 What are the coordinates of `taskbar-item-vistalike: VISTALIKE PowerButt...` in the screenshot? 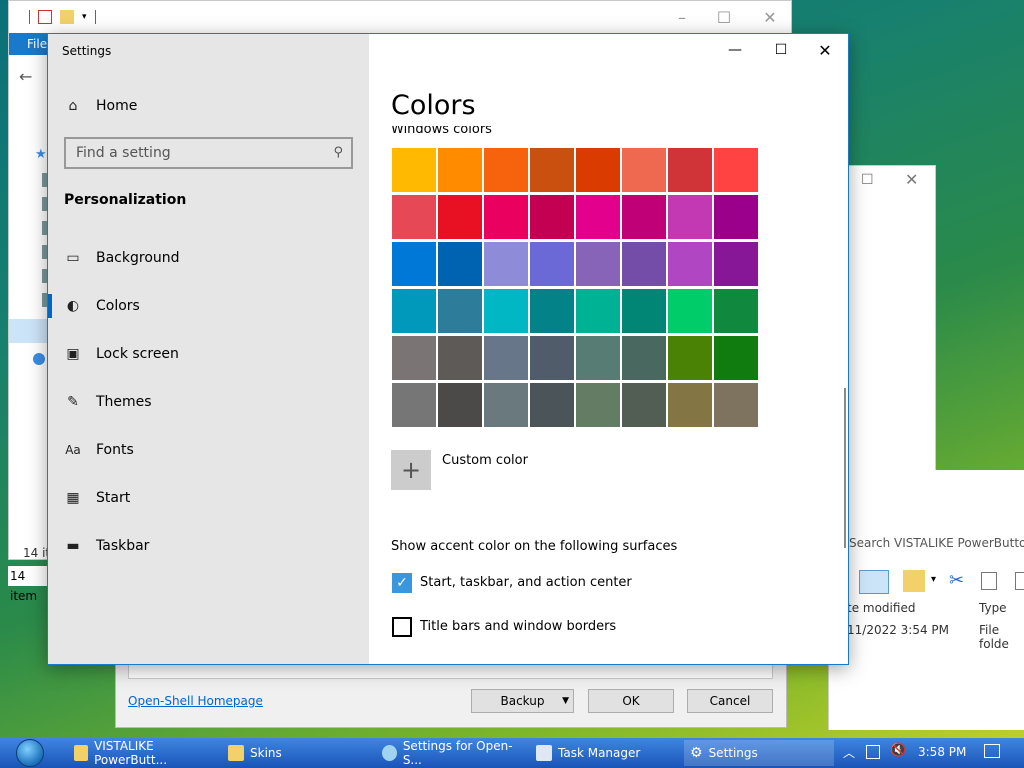 It's located at (141, 753).